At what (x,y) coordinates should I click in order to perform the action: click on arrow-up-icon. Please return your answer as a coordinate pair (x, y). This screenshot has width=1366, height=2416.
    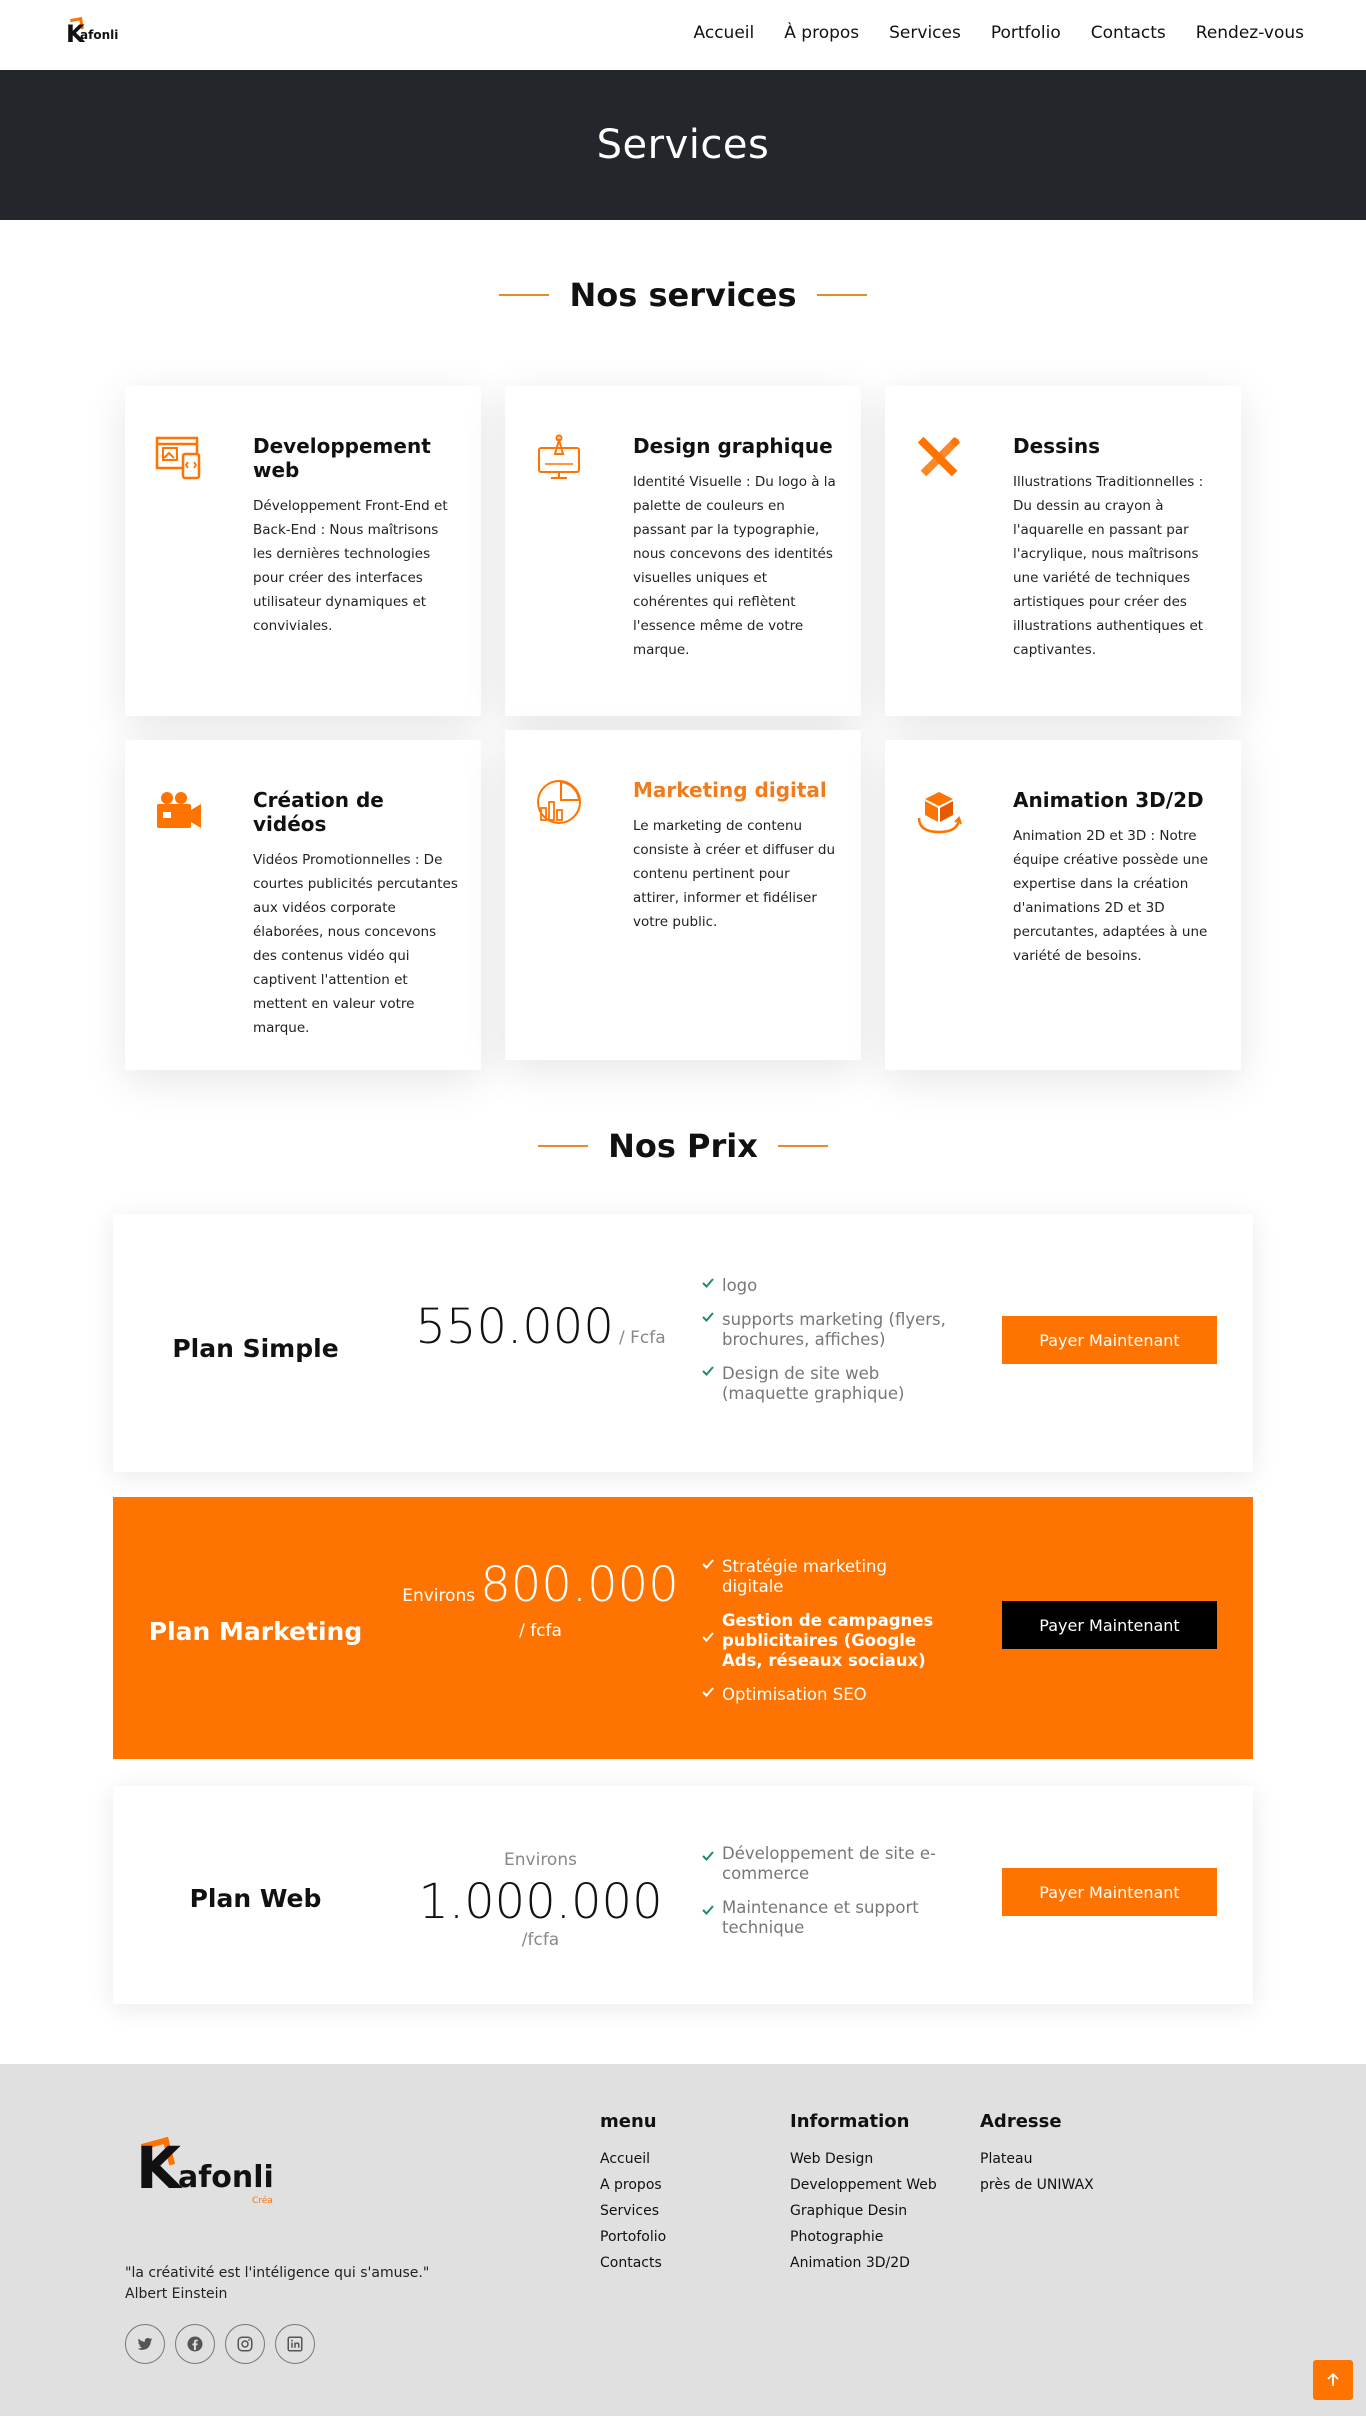
    Looking at the image, I should click on (1333, 2379).